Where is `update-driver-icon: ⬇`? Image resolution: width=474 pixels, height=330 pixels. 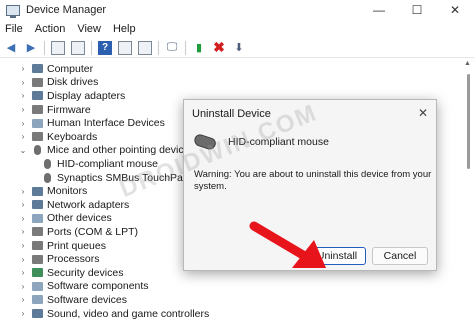 update-driver-icon: ⬇ is located at coordinates (239, 48).